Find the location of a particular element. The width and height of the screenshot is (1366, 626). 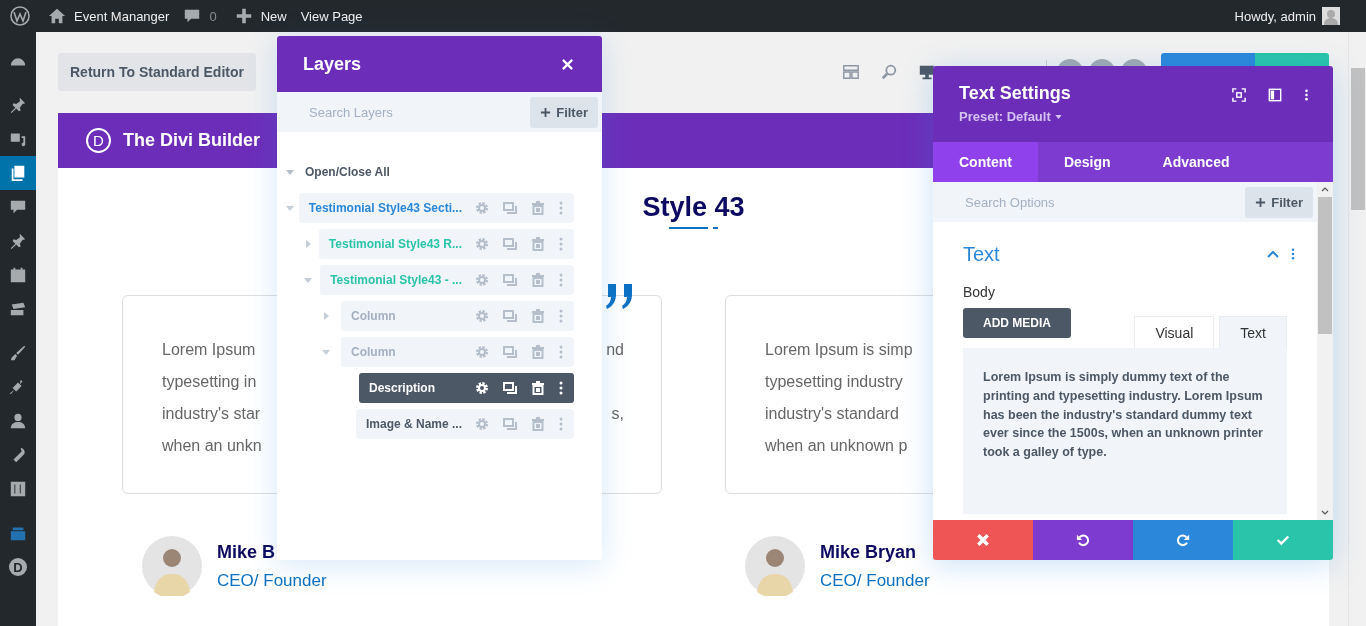

chevron-up-icon is located at coordinates (1273, 254).